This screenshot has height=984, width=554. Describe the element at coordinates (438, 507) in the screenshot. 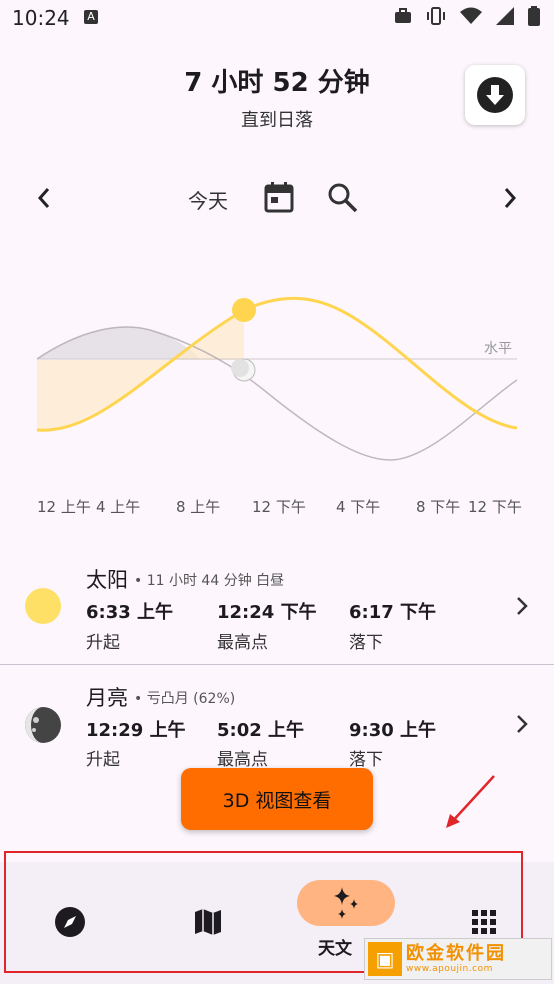

I see `x-tick: 8 下午` at that location.